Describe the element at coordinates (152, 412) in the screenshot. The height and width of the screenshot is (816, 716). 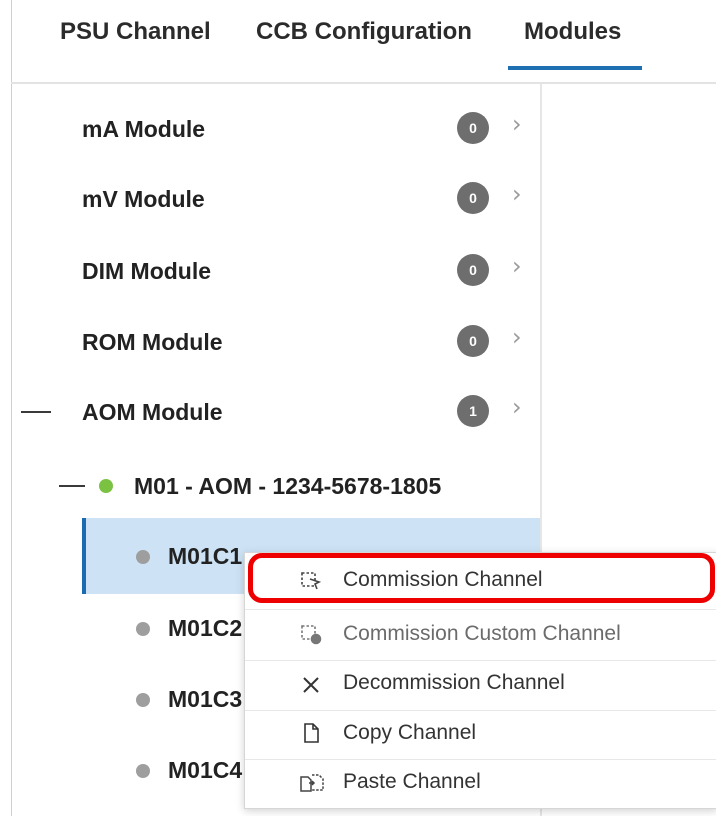
I see `module-label: AOM Module` at that location.